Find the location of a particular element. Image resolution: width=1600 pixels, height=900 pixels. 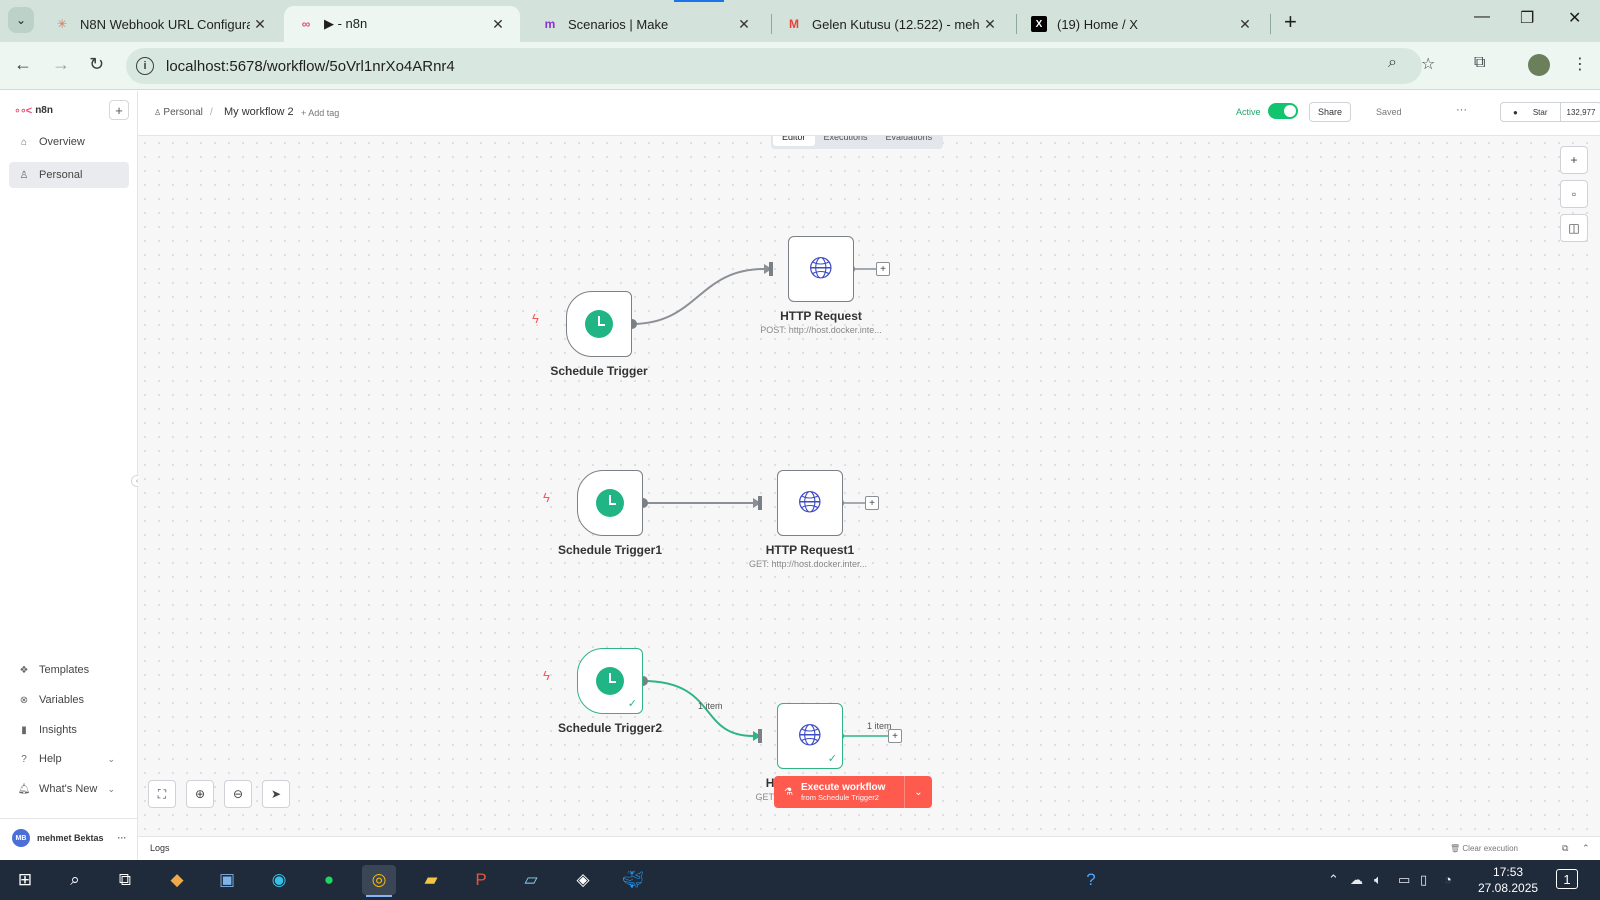

volume-icon: 🔈︎ is located at coordinates (1378, 880).